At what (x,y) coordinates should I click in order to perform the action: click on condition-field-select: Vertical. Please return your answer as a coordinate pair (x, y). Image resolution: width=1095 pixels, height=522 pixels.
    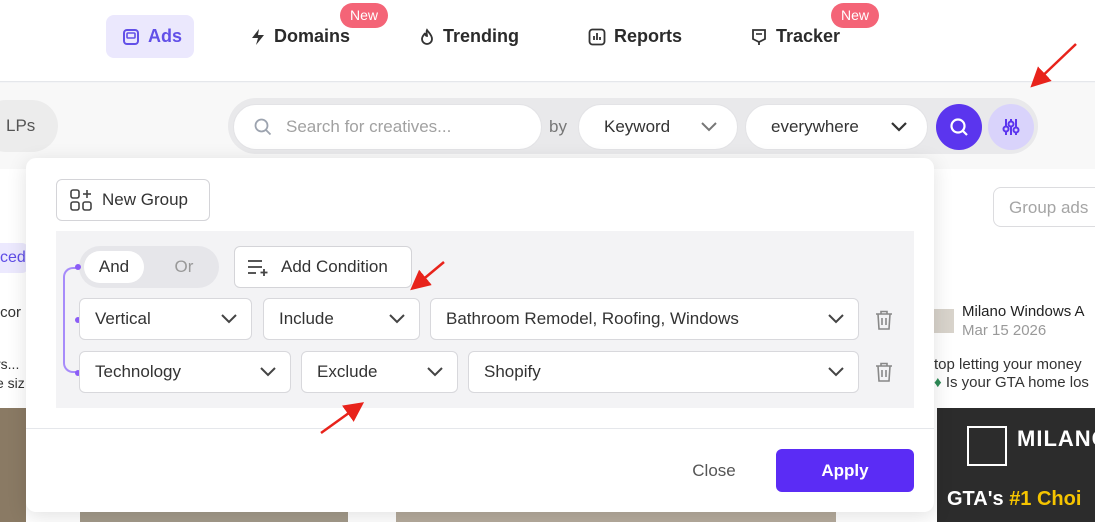
    Looking at the image, I should click on (165, 319).